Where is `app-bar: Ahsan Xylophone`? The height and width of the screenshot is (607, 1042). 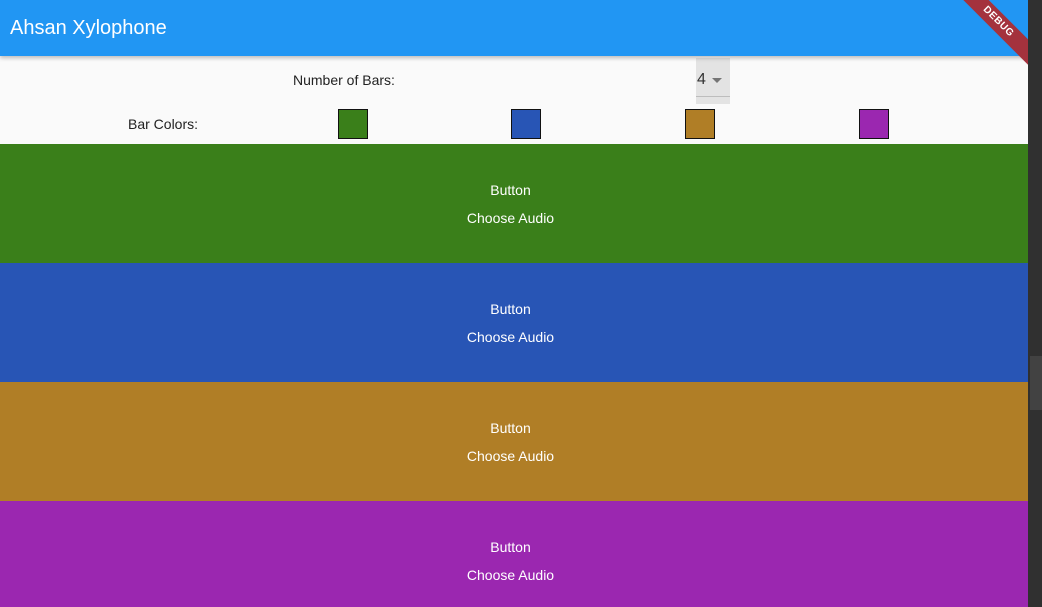 app-bar: Ahsan Xylophone is located at coordinates (514, 28).